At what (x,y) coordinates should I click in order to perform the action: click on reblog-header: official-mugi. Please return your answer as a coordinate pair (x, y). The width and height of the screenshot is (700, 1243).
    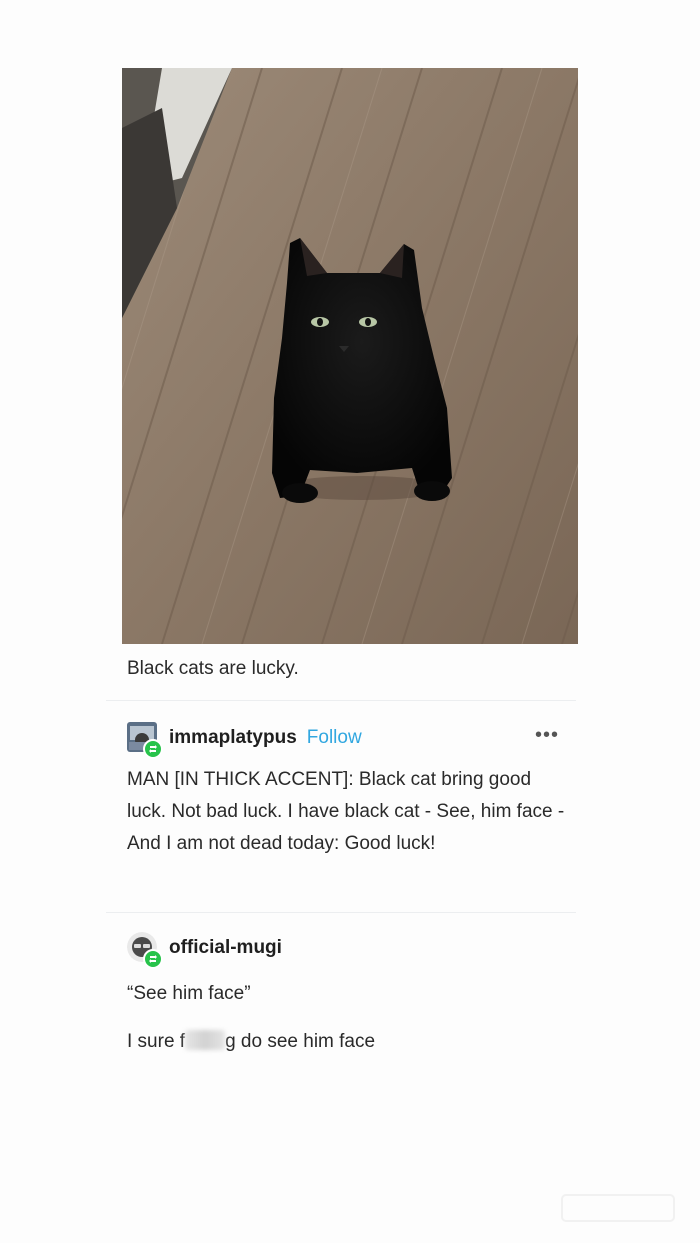
    Looking at the image, I should click on (347, 949).